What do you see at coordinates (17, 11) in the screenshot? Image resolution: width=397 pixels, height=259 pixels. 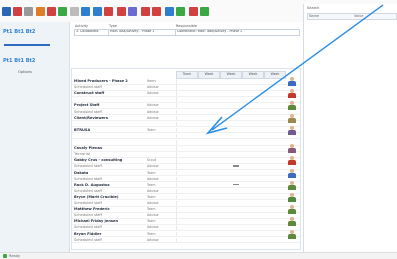 I see `doc-icon` at bounding box center [17, 11].